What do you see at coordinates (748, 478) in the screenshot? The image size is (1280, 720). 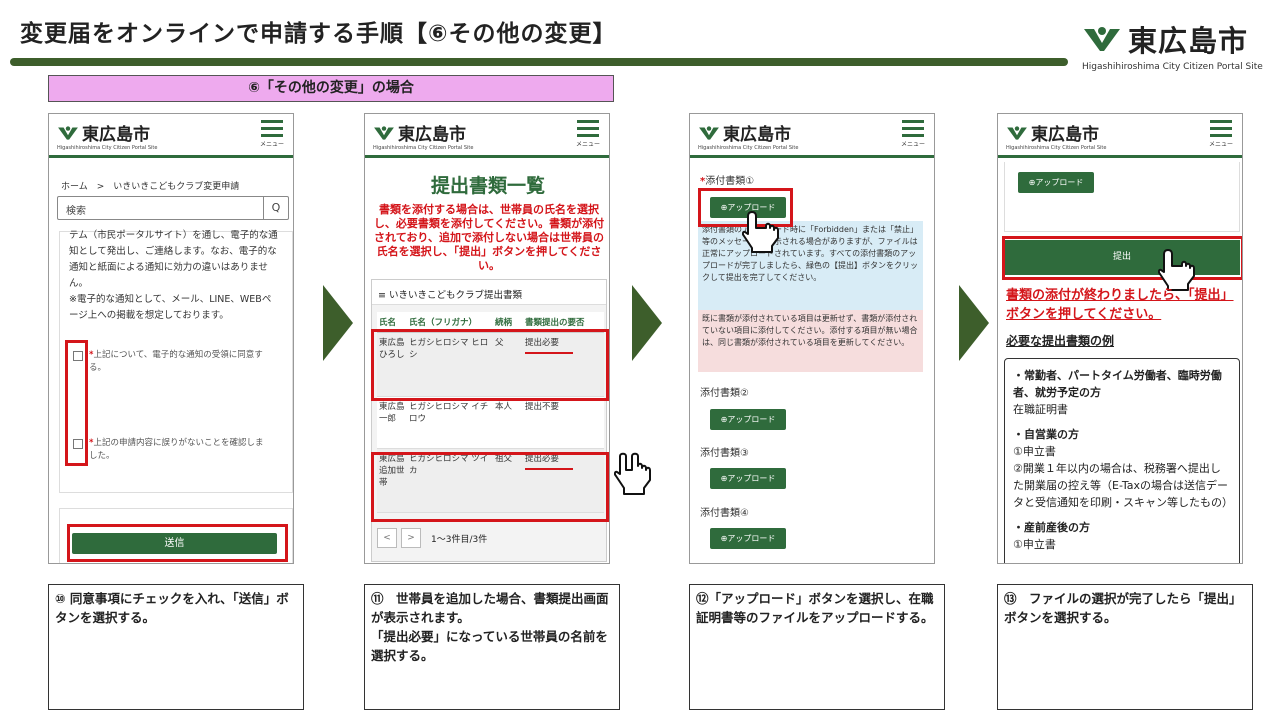 I see `upload-button-3: ⊕アップロード` at bounding box center [748, 478].